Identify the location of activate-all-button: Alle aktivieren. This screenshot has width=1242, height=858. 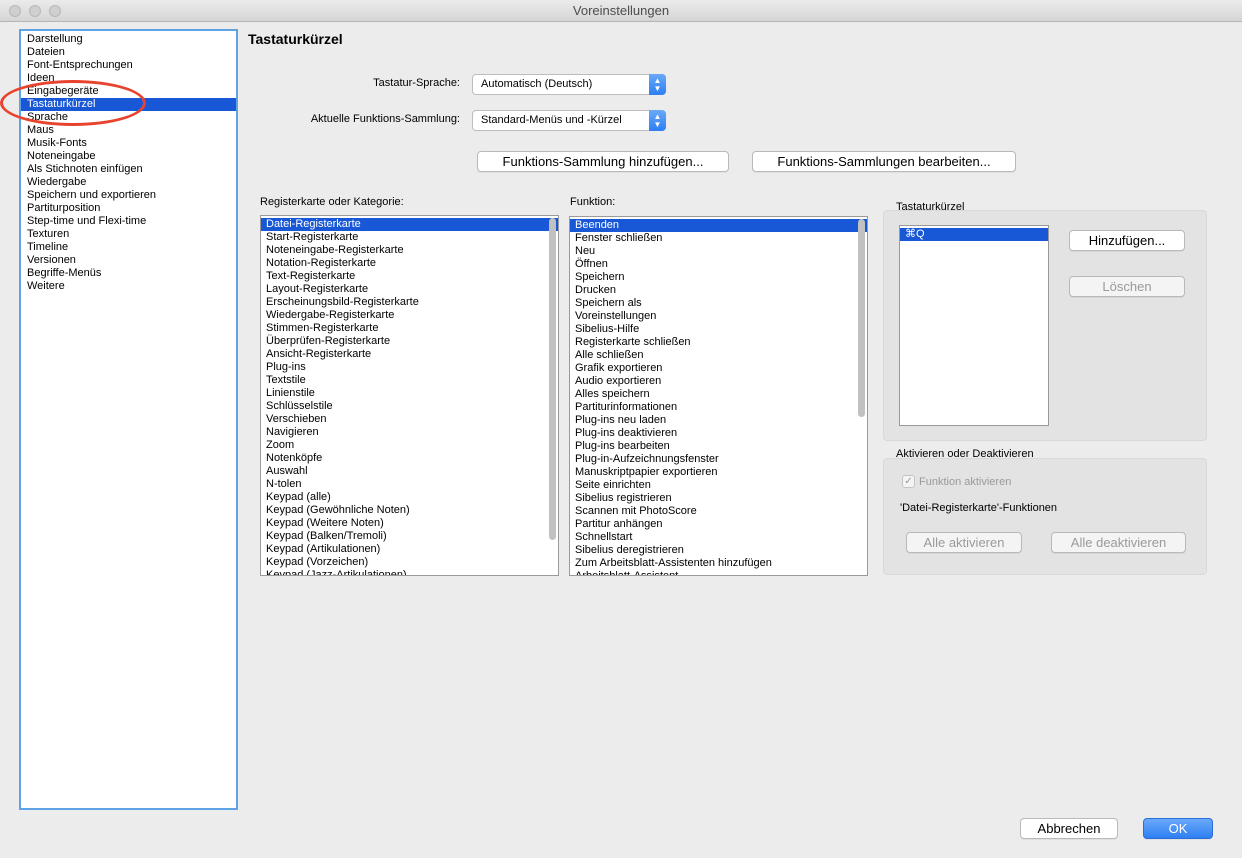
(964, 542).